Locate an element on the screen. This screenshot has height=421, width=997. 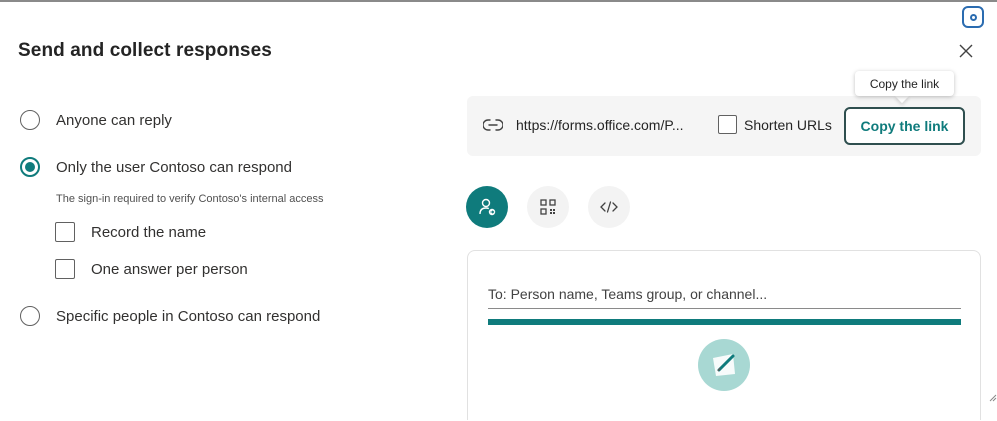
copy-link-tooltip: Copy the link is located at coordinates (904, 83).